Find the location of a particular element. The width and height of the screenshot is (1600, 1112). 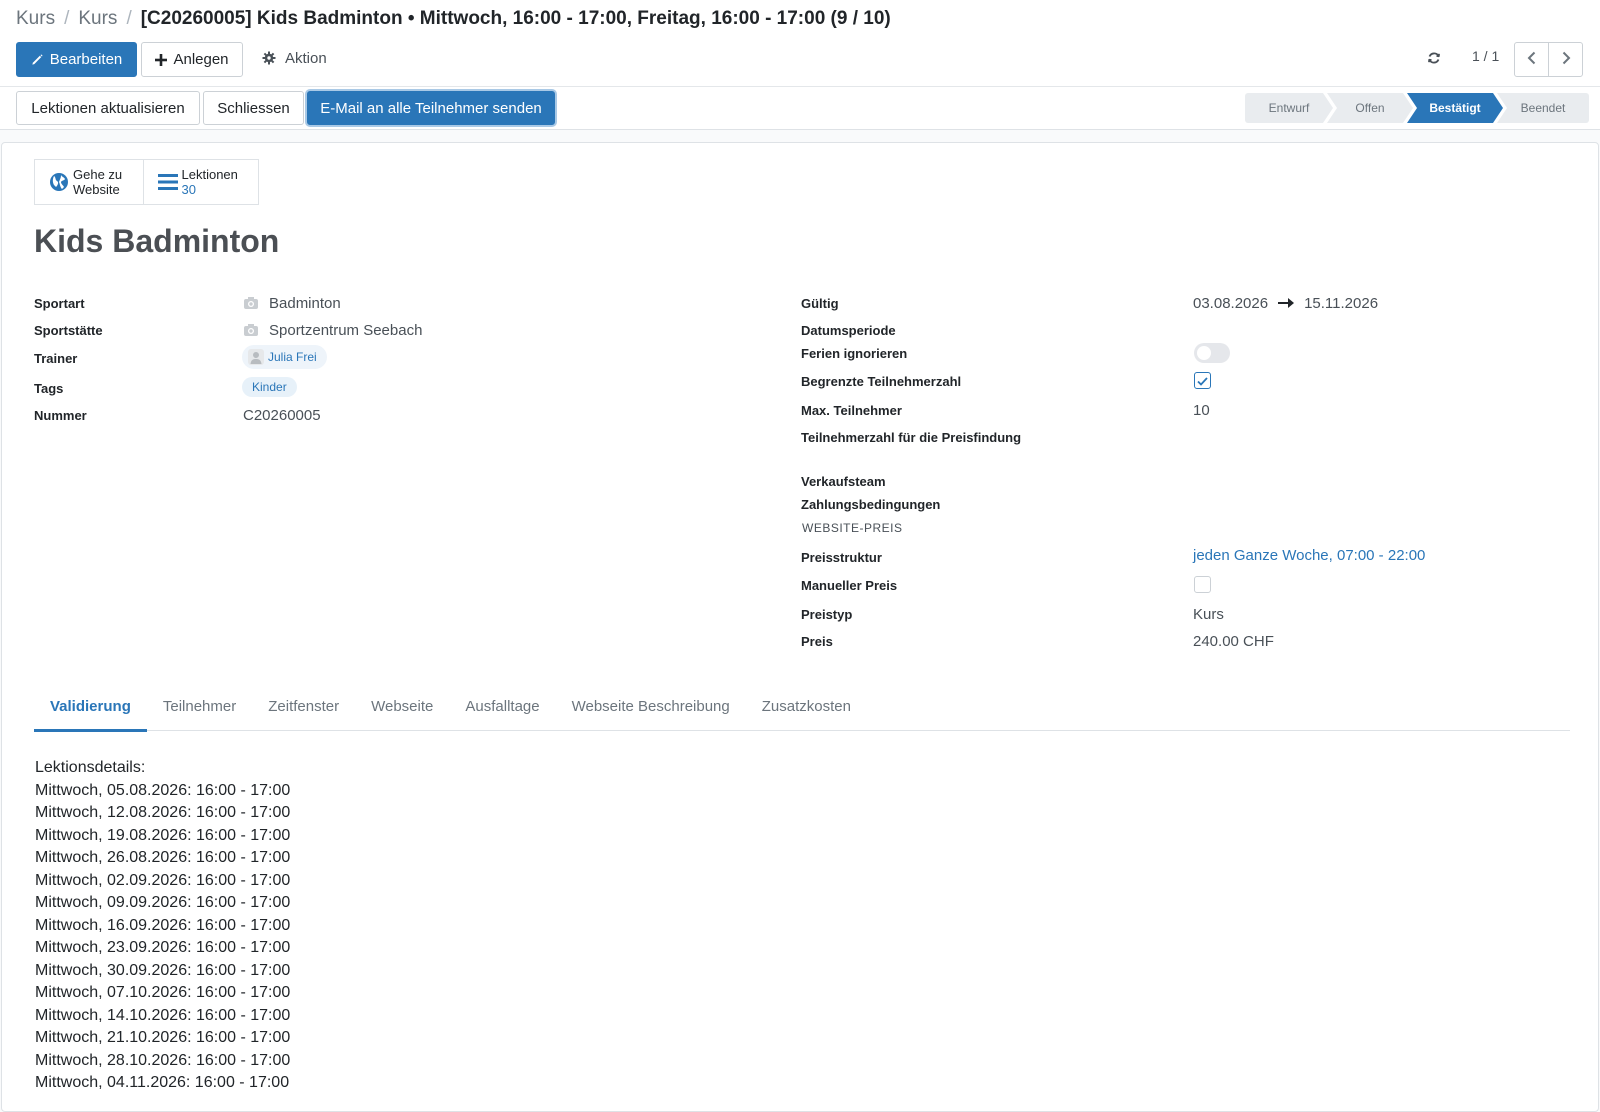

go-to-website-line2: Website is located at coordinates (96, 189).